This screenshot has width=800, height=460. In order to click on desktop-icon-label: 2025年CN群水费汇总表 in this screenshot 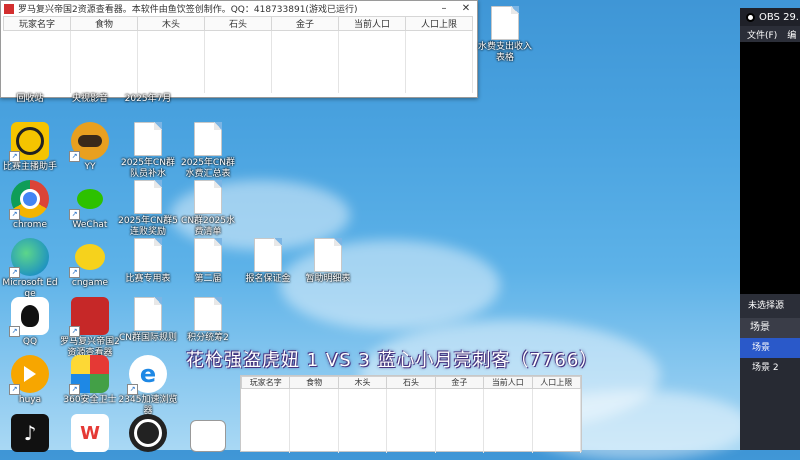, I will do `click(208, 168)`.